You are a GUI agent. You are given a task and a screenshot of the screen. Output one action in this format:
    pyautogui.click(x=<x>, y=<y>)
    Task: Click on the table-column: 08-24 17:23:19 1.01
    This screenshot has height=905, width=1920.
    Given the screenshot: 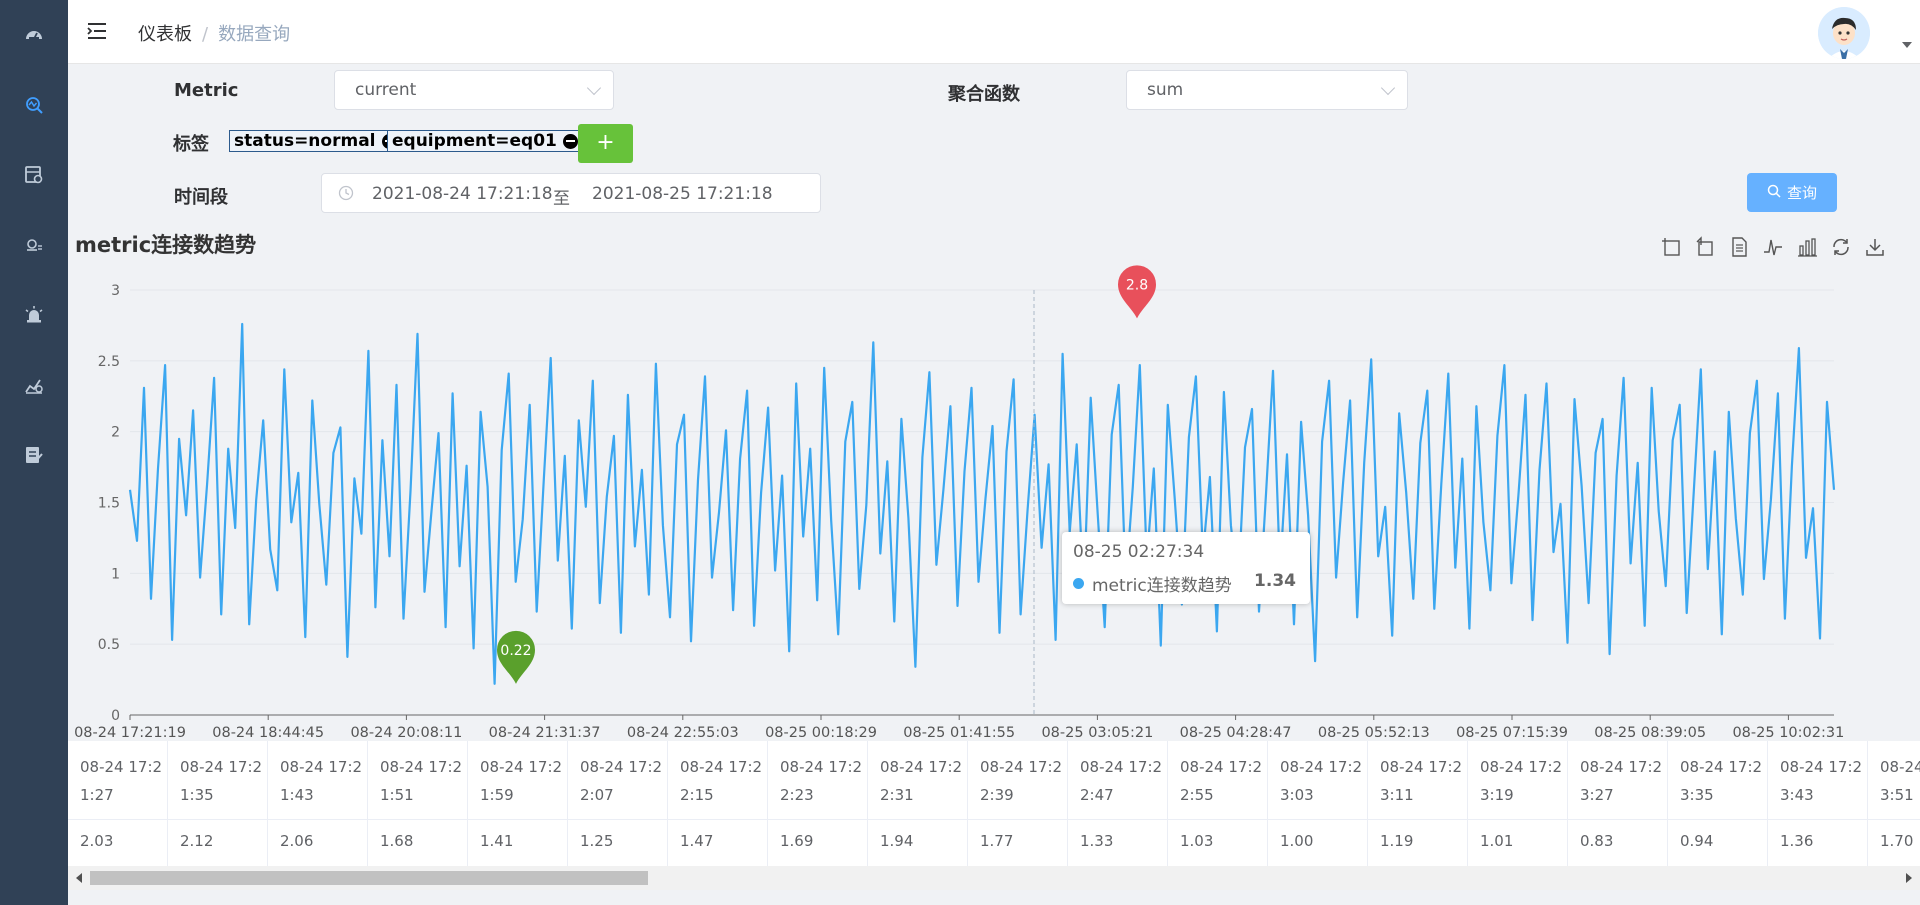 What is the action you would take?
    pyautogui.click(x=1518, y=803)
    